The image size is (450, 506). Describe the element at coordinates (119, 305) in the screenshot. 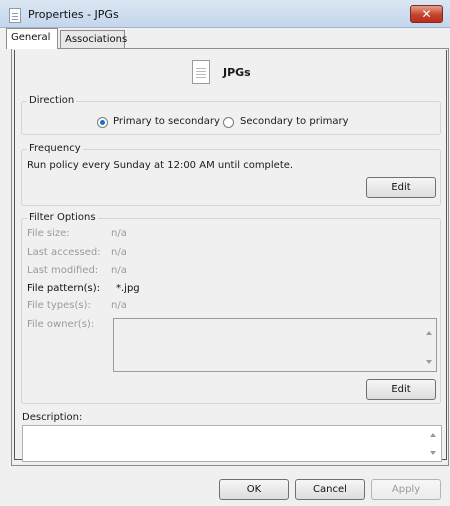

I see `file-types-value: n/a` at that location.